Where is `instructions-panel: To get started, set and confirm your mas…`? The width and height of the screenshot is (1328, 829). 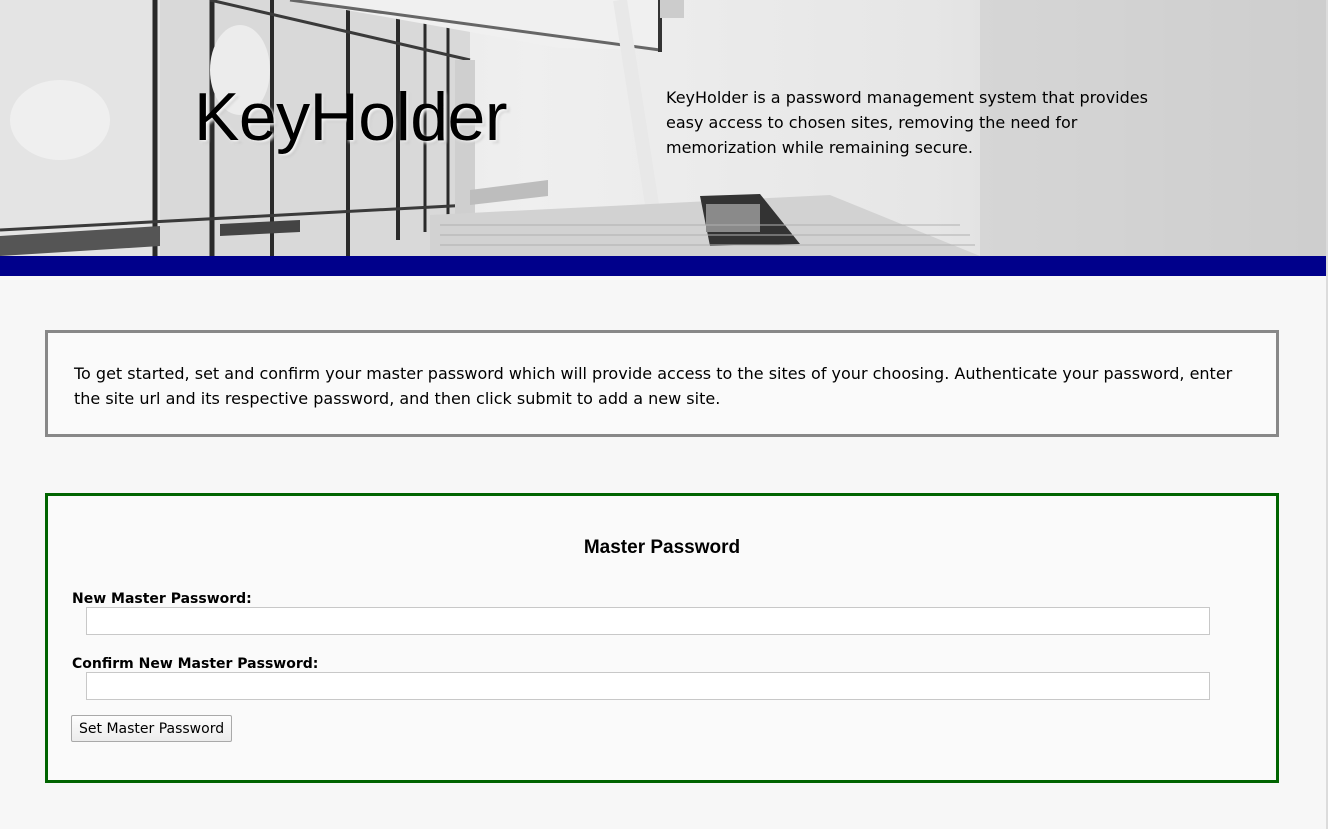
instructions-panel: To get started, set and confirm your mas… is located at coordinates (662, 383).